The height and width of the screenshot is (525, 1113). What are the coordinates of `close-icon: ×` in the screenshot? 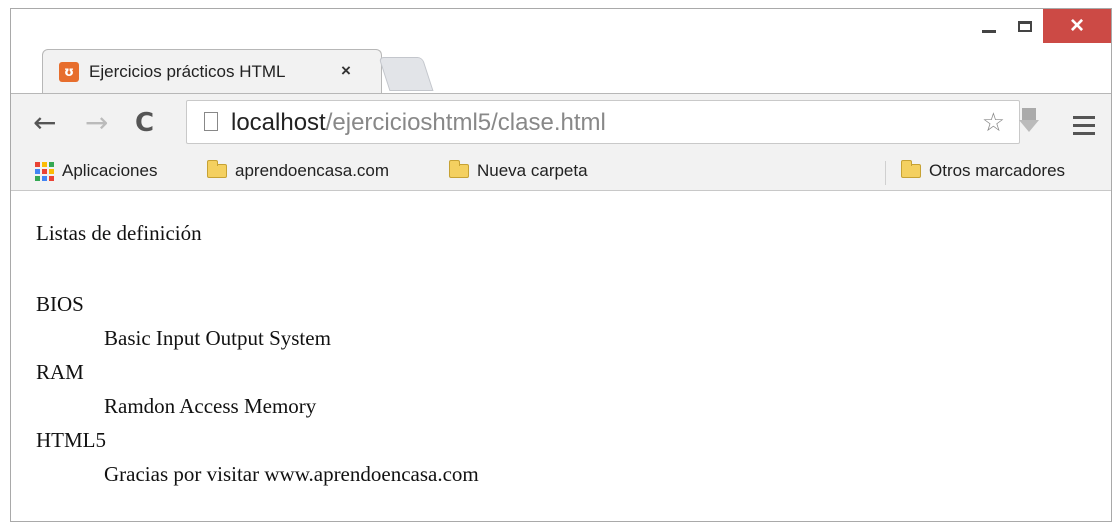 It's located at (1076, 25).